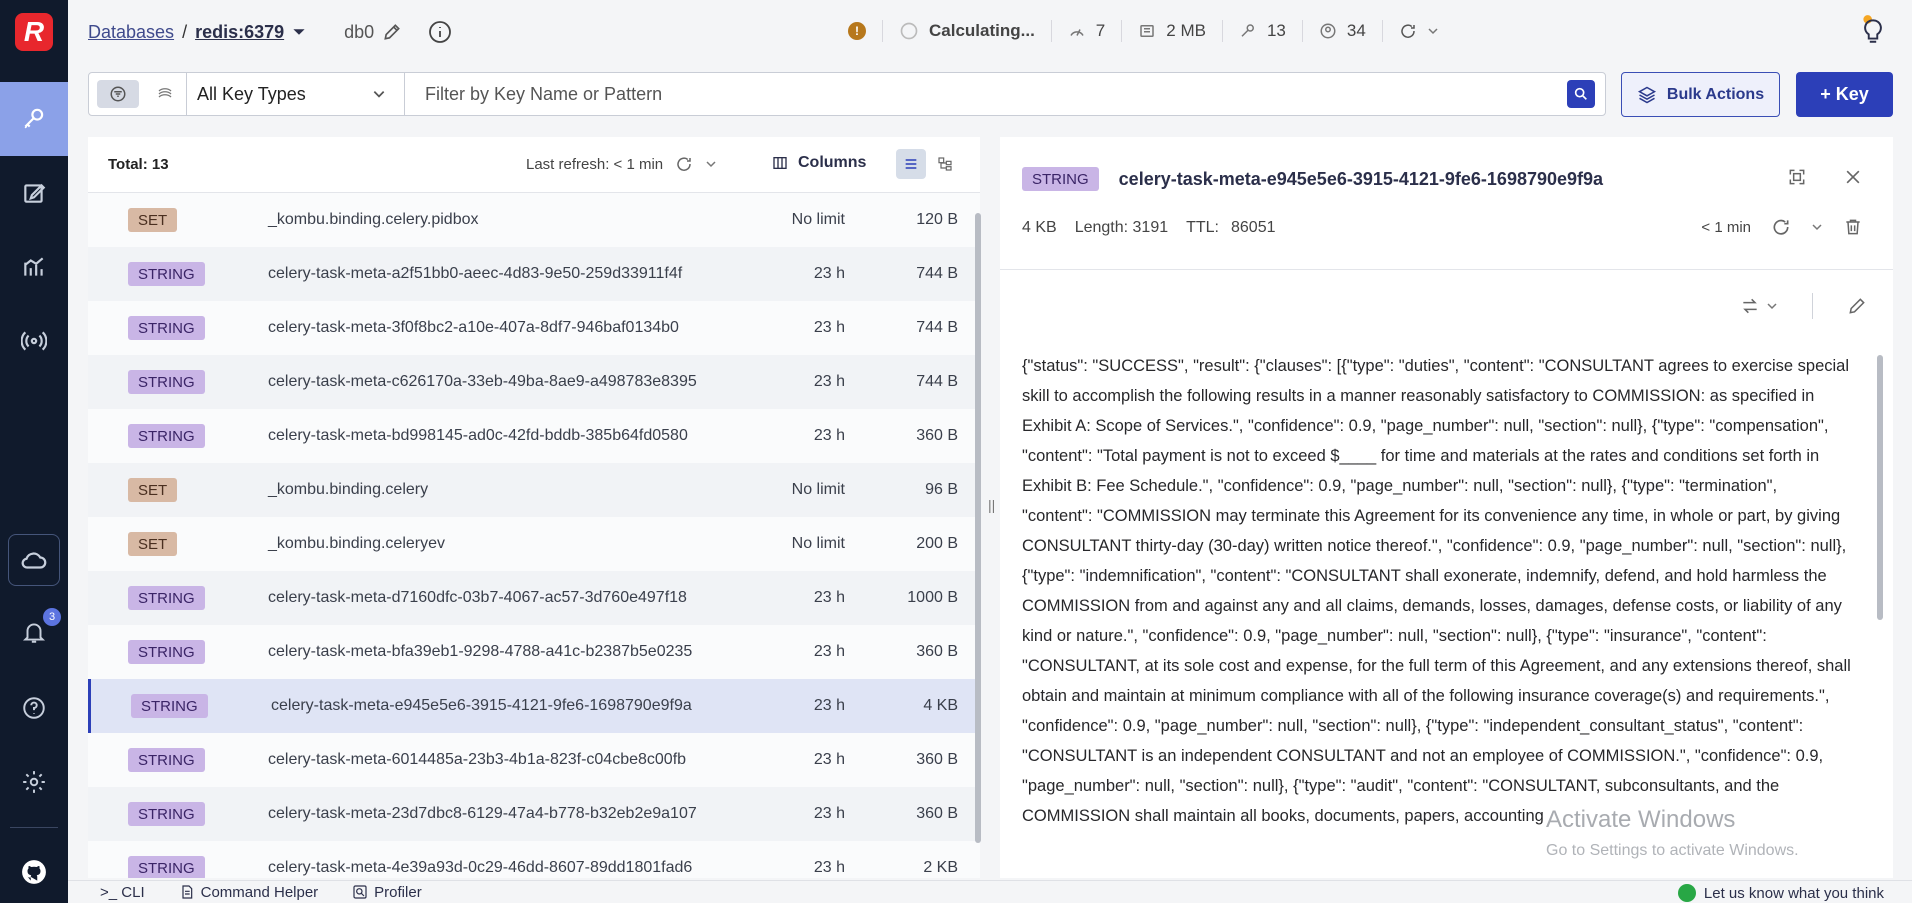  Describe the element at coordinates (34, 872) in the screenshot. I see `nav-github` at that location.